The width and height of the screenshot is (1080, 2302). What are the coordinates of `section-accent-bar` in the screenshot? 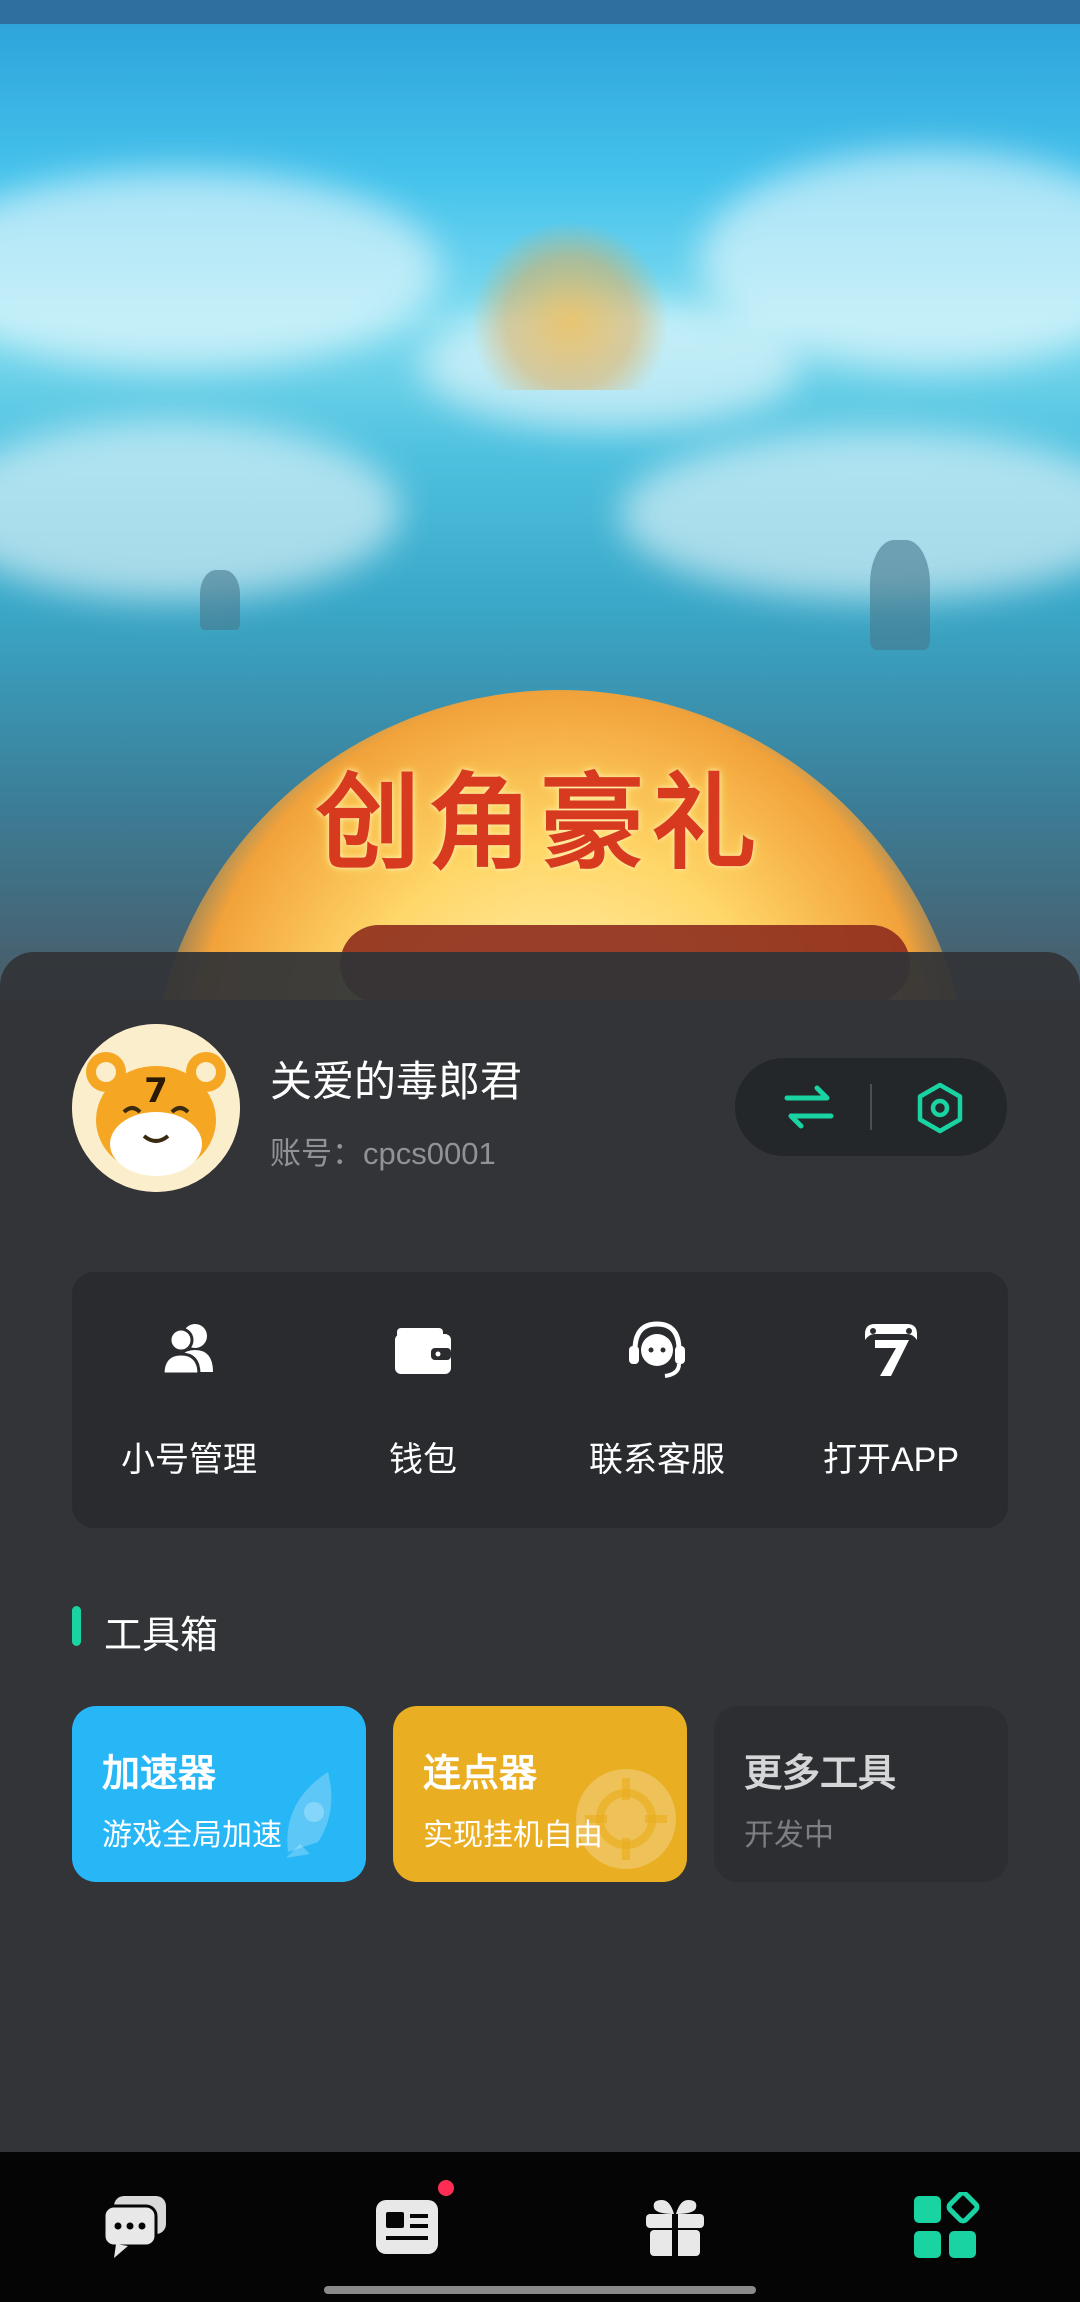 It's located at (76, 1626).